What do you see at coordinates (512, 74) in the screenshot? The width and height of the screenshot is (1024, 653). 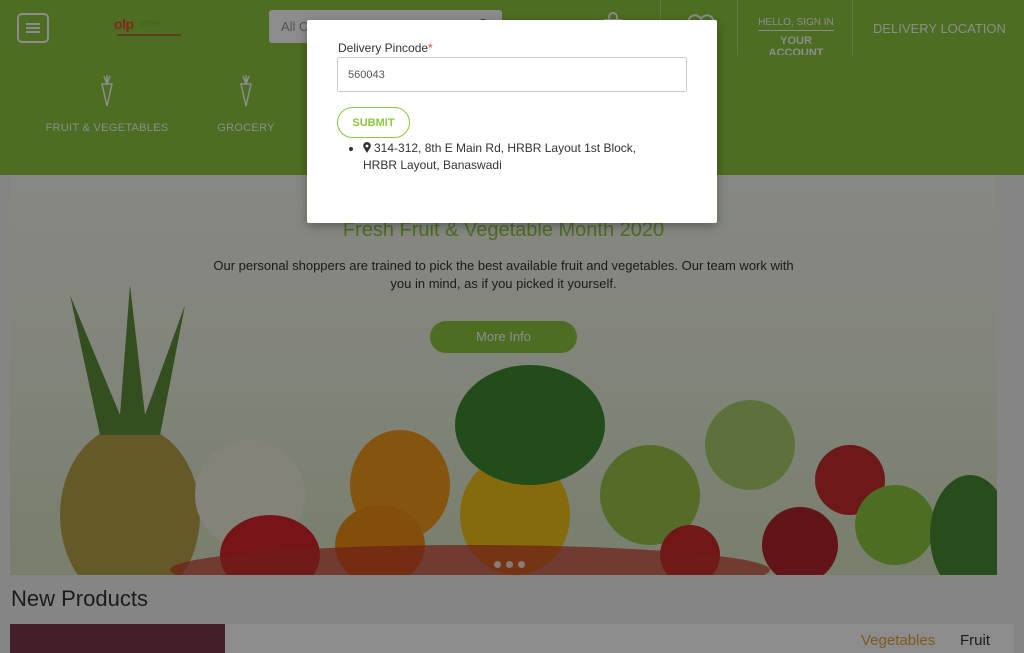 I see `pincode-input` at bounding box center [512, 74].